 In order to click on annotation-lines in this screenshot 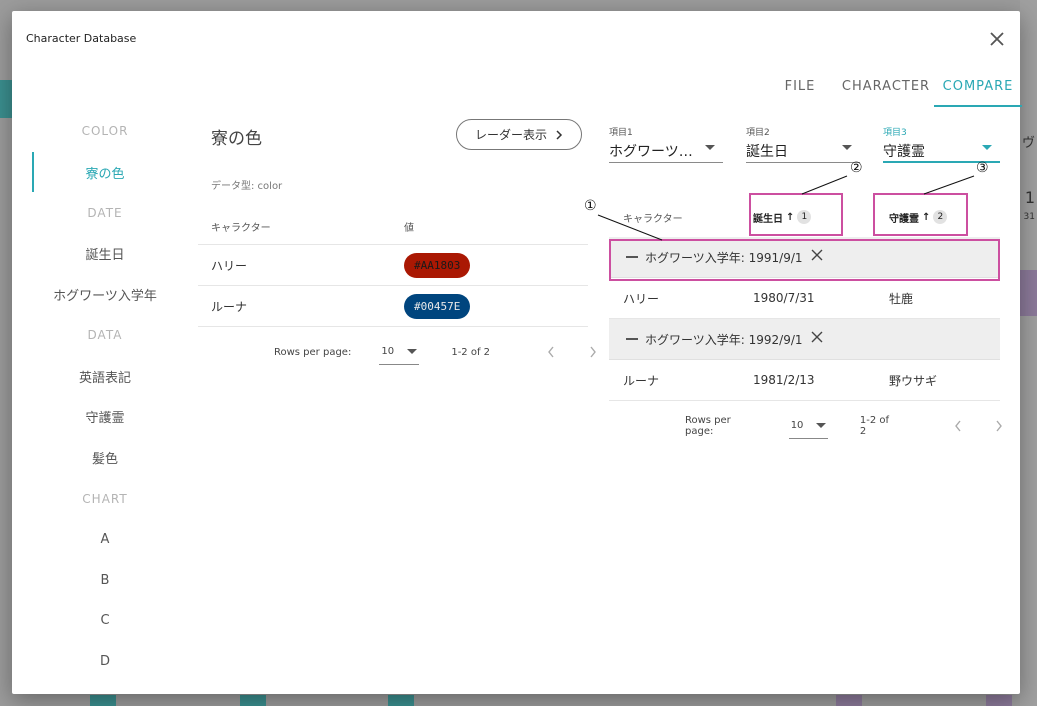, I will do `click(786, 208)`.